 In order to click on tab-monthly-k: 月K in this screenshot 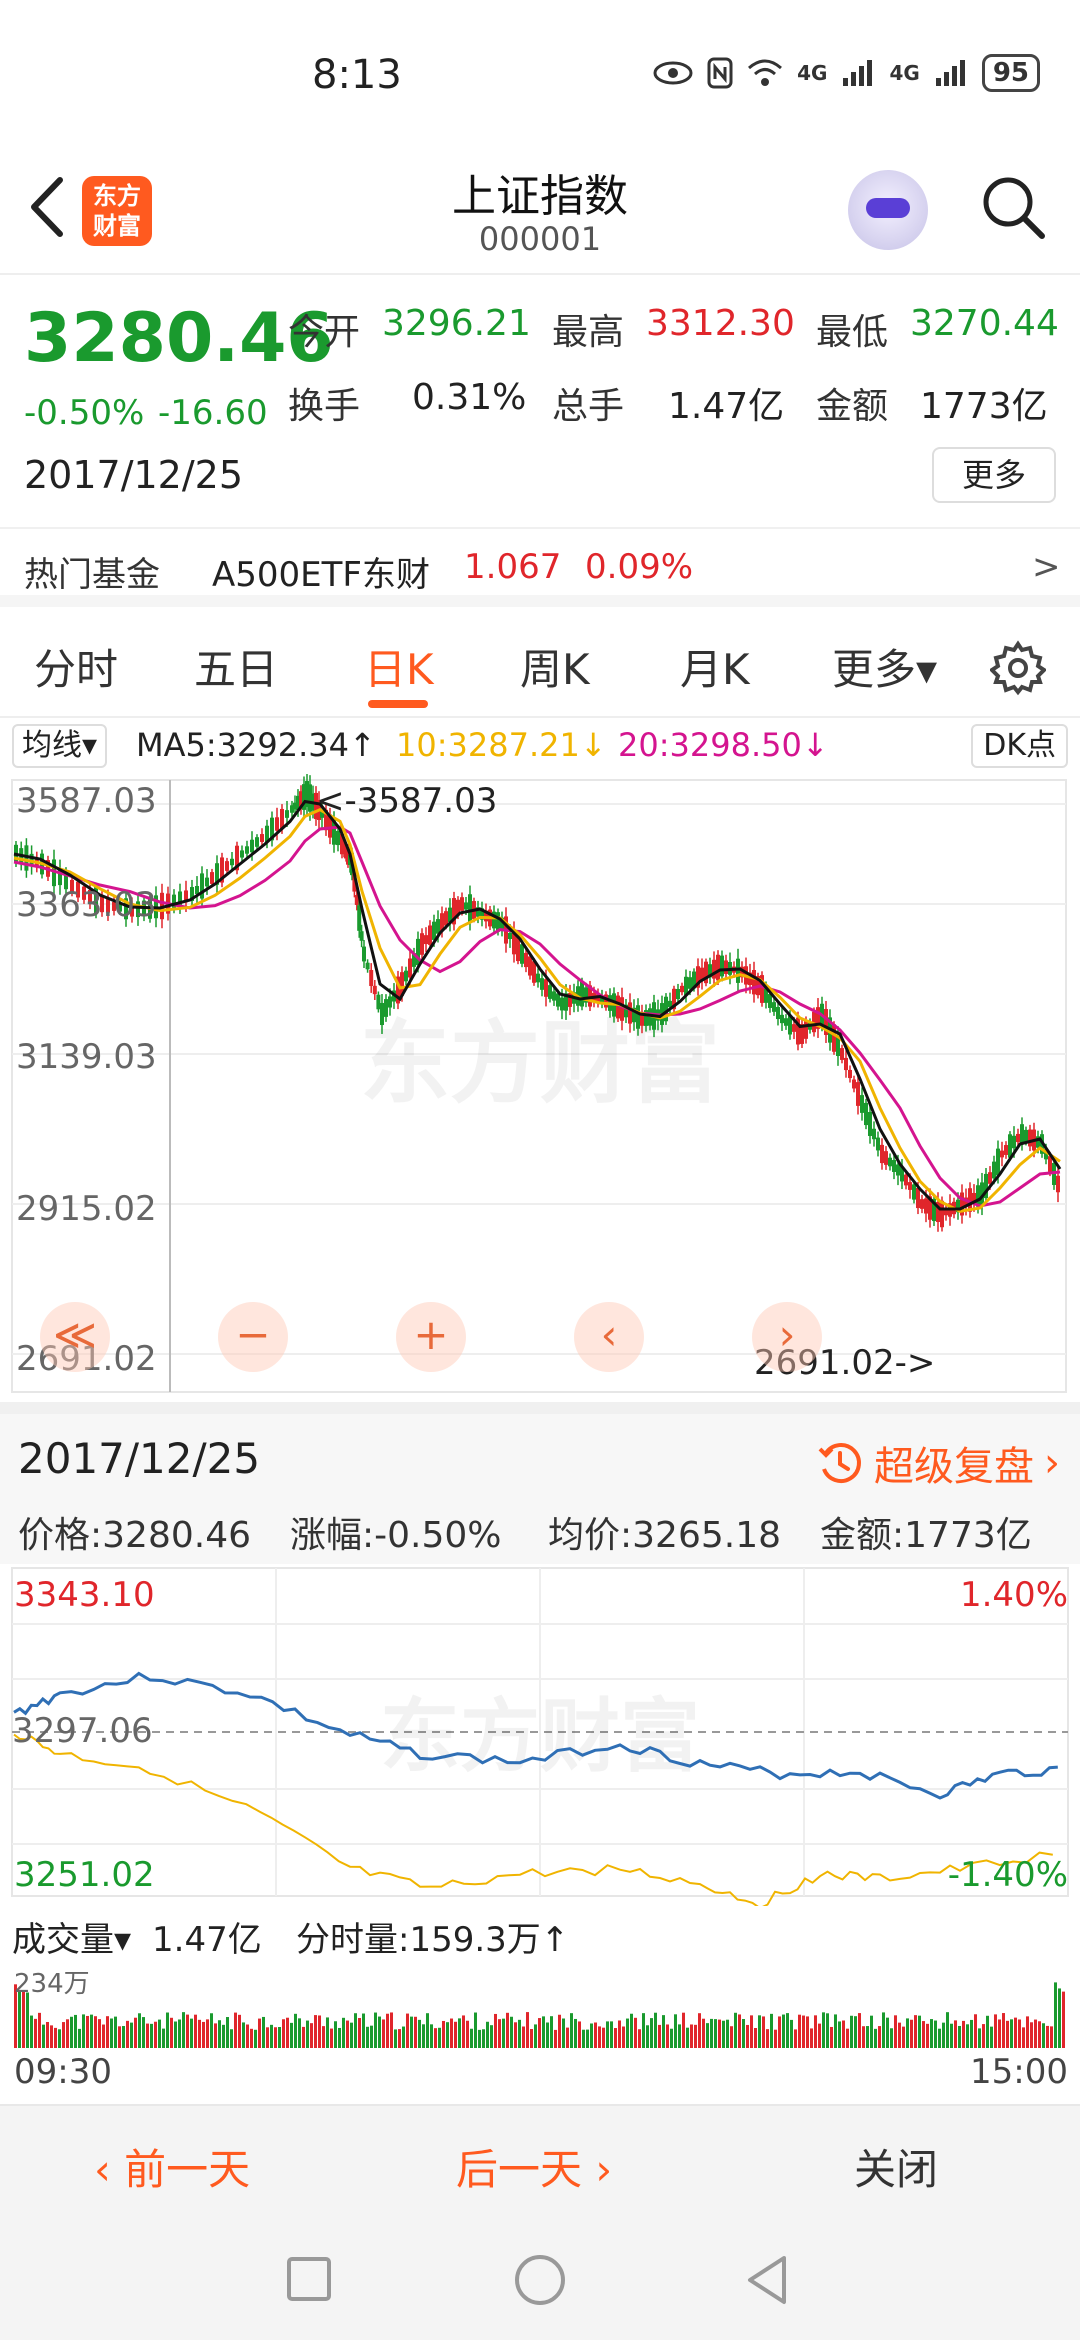, I will do `click(715, 666)`.